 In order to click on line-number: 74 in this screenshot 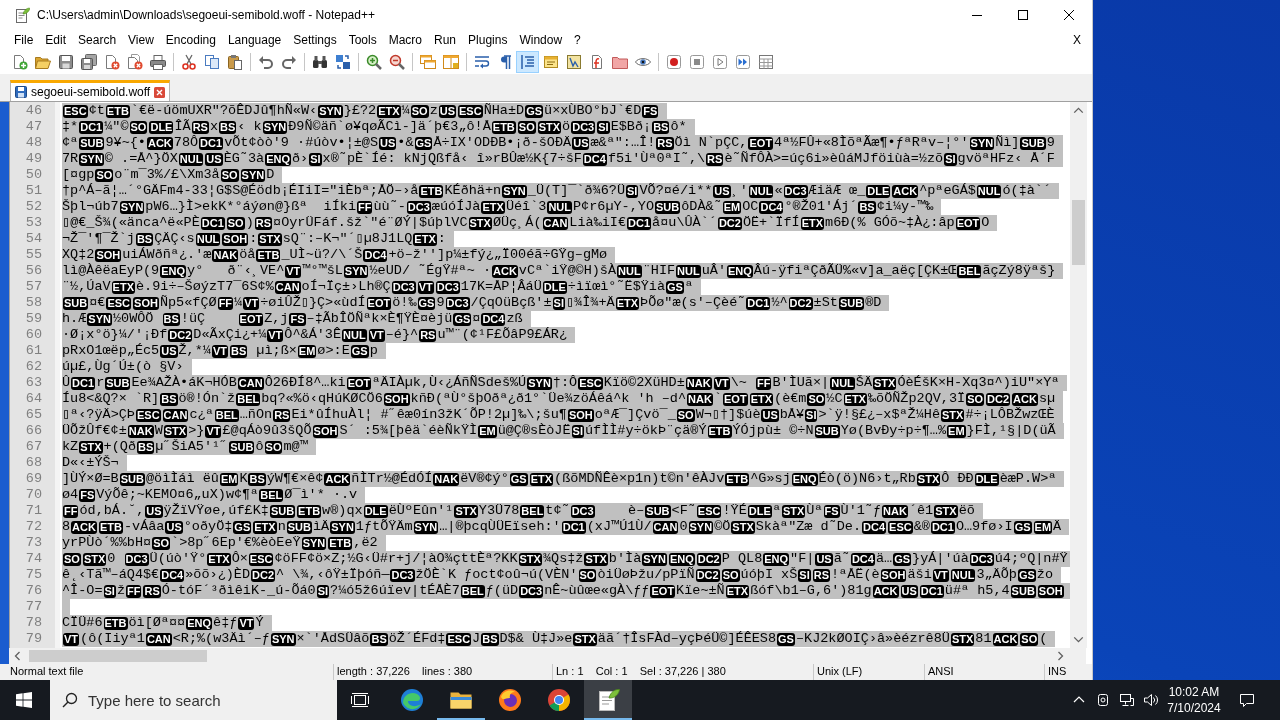, I will do `click(33, 559)`.